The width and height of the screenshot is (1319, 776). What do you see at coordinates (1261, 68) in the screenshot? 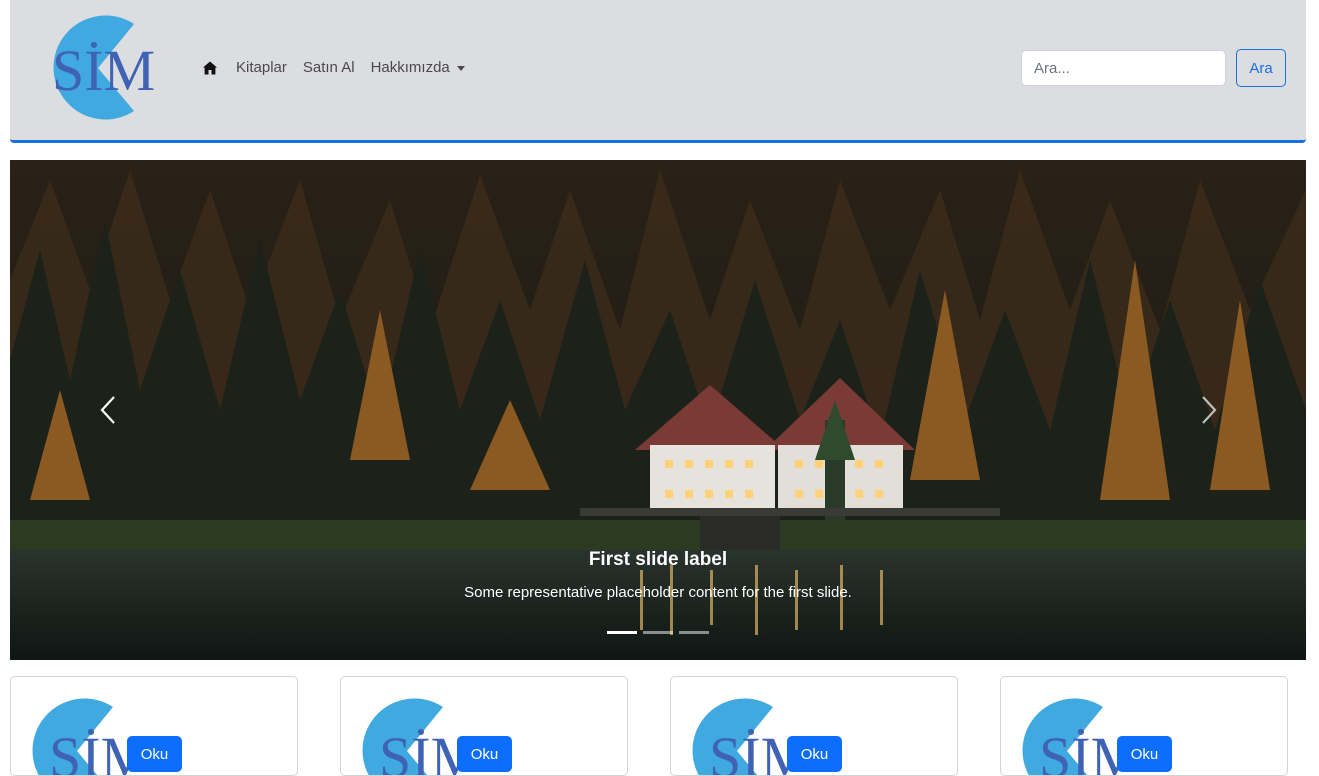
I see `search-button: Ara` at bounding box center [1261, 68].